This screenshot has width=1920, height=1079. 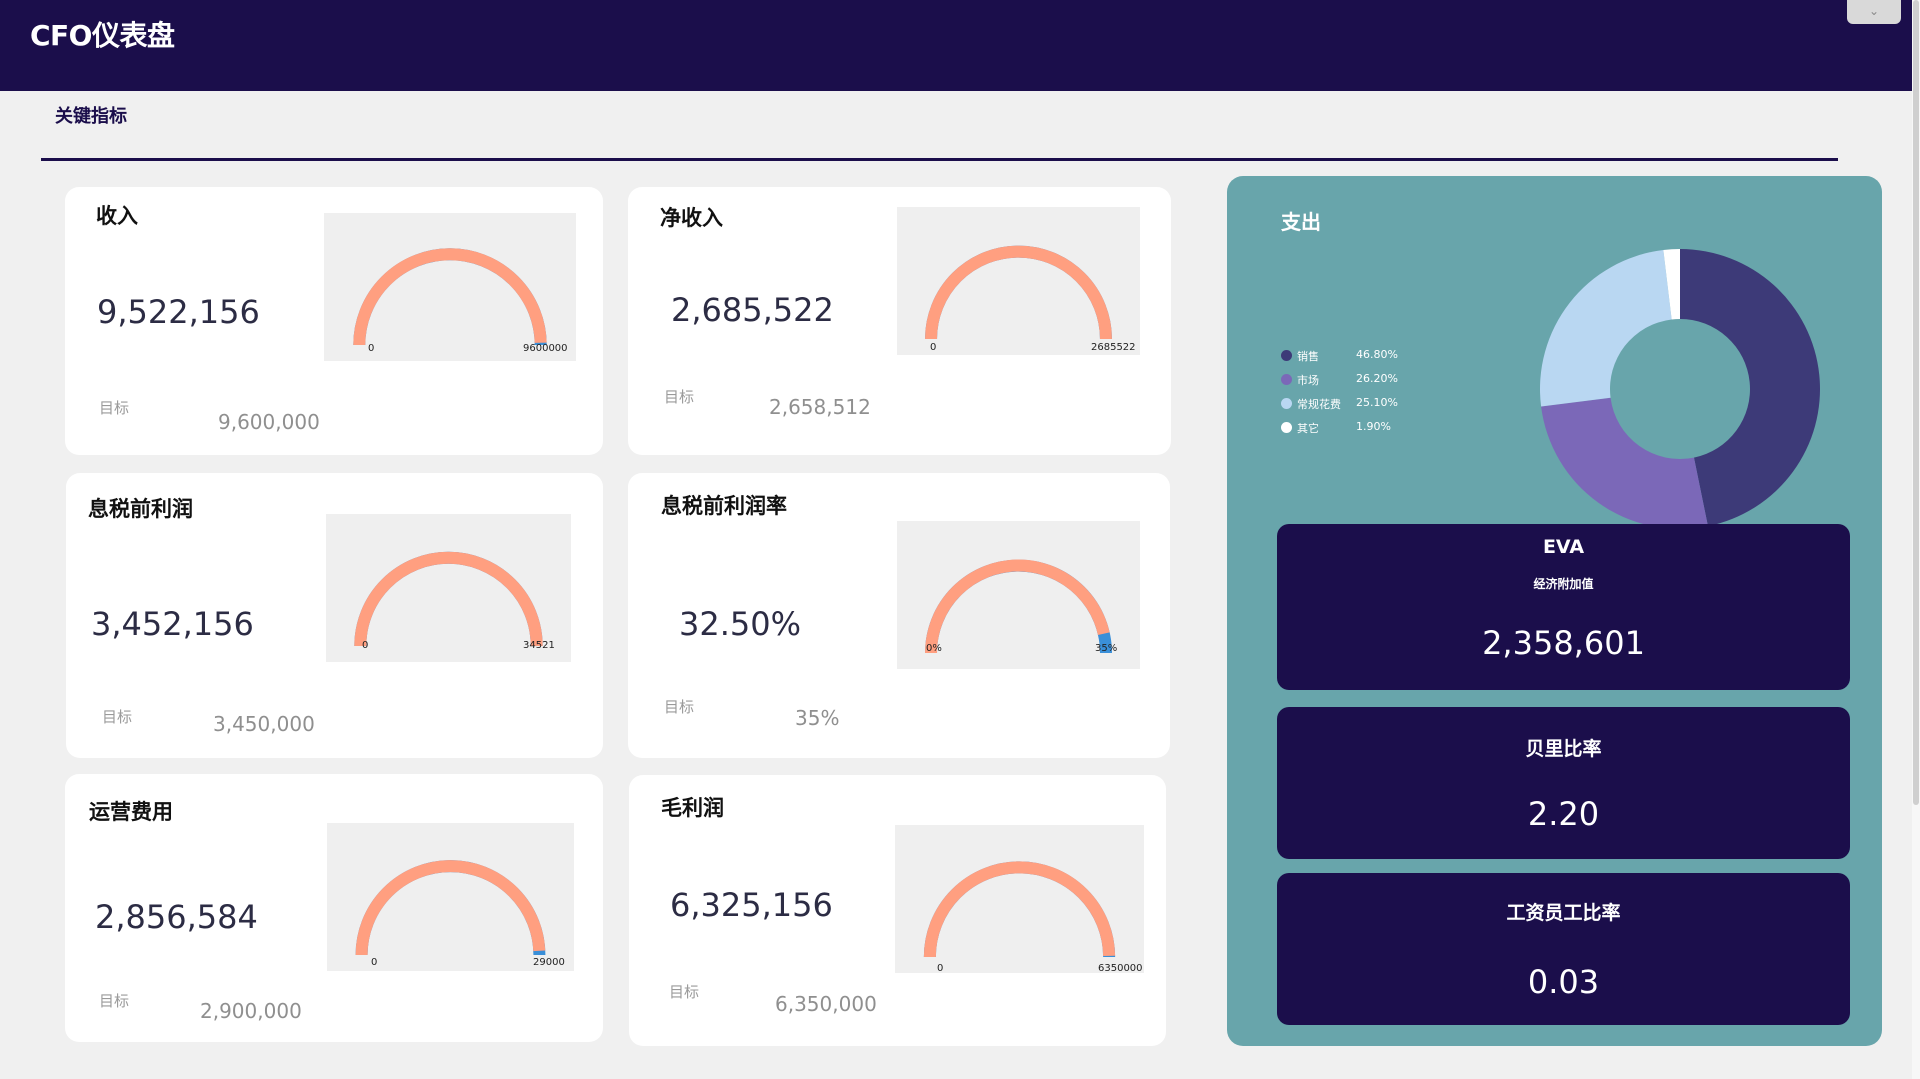 What do you see at coordinates (934, 648) in the screenshot?
I see `gauge-min-label: 0%` at bounding box center [934, 648].